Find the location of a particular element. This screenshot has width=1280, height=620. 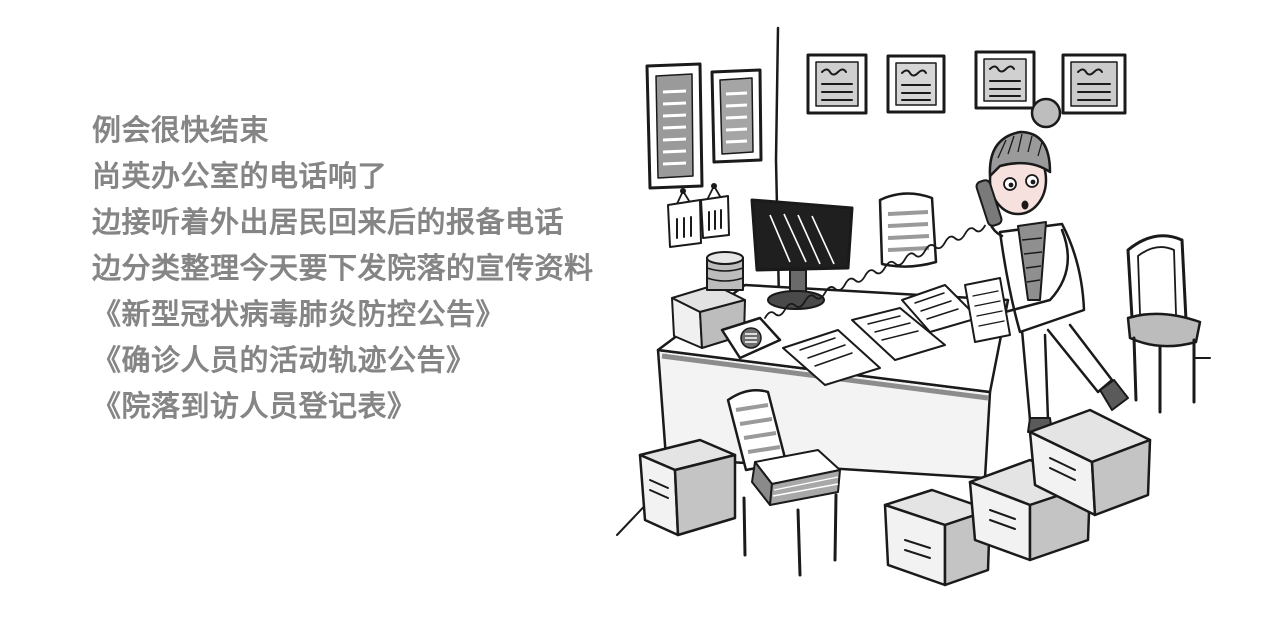

woman-right-pupil is located at coordinates (1033, 182).